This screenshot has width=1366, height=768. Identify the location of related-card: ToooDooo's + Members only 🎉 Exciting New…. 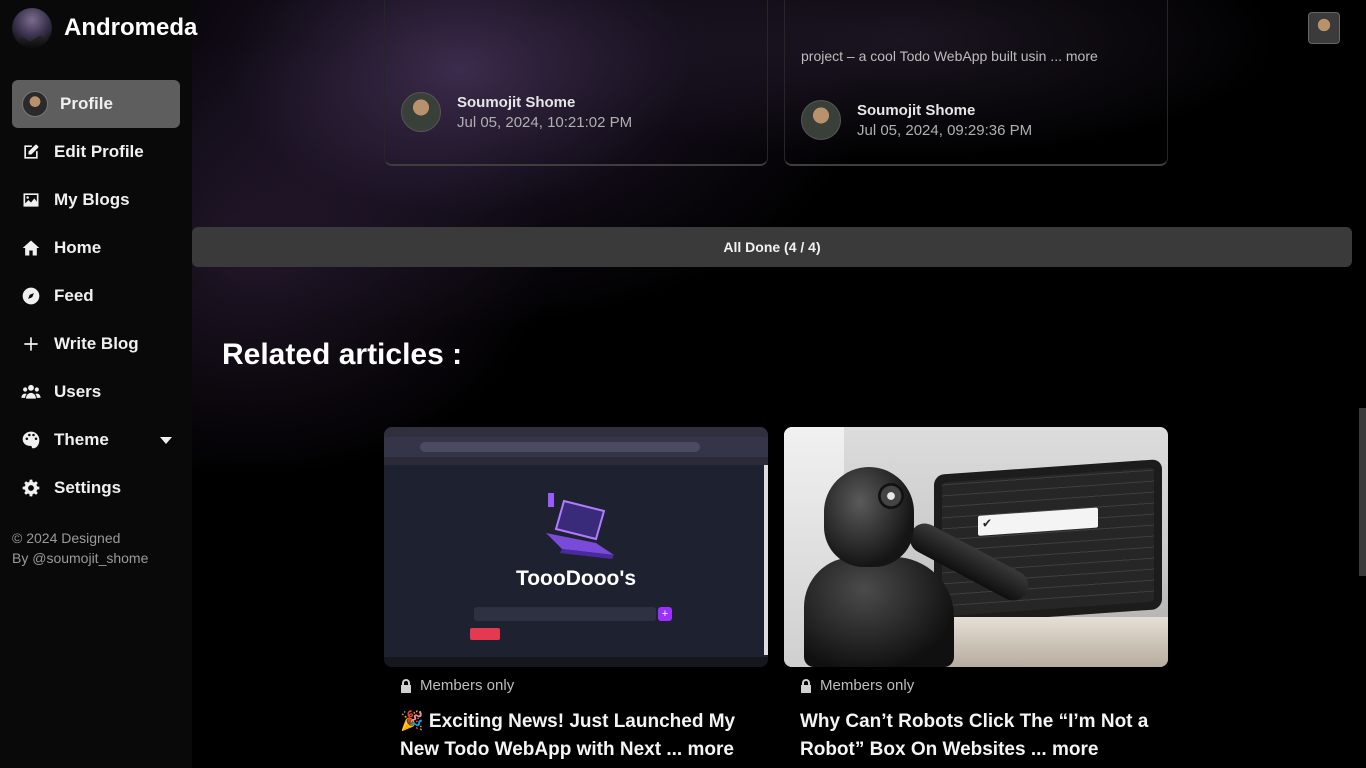
(576, 595).